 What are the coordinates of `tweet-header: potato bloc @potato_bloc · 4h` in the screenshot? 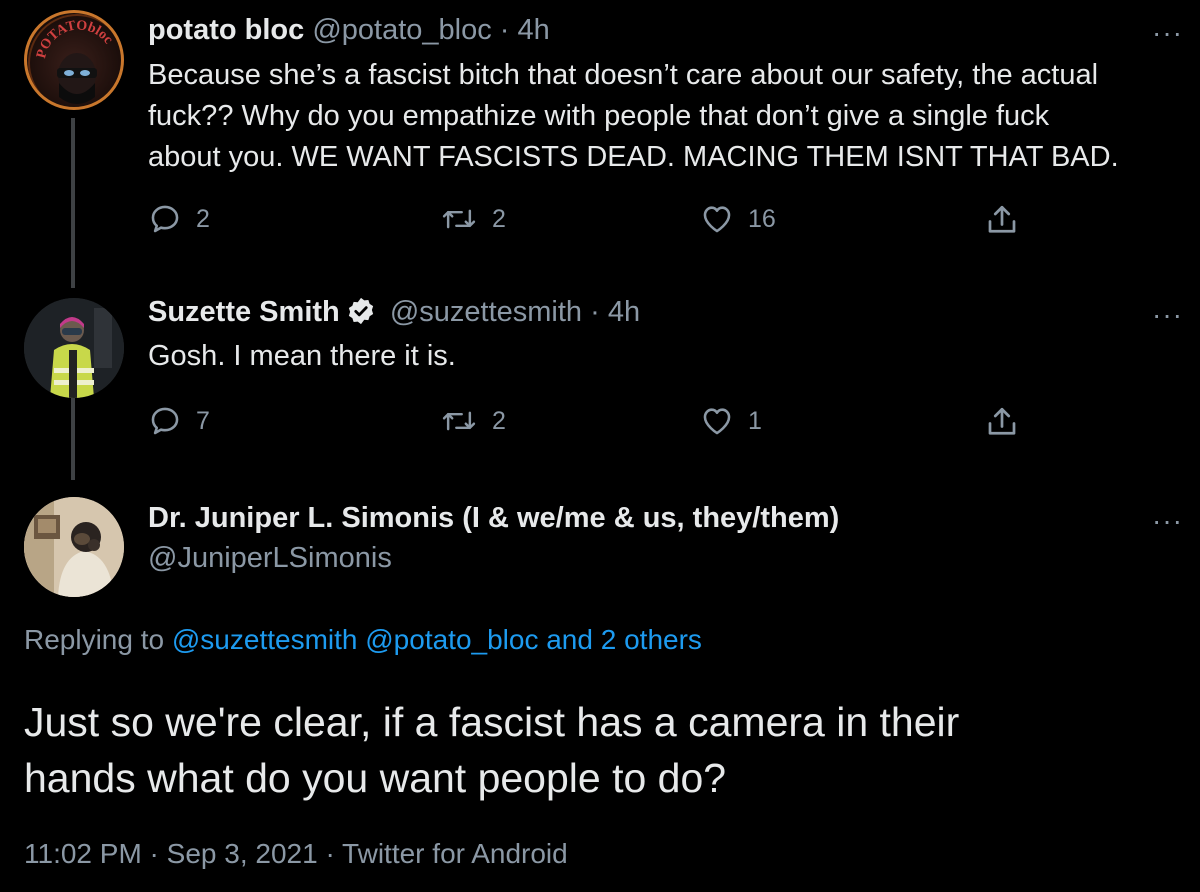 It's located at (349, 30).